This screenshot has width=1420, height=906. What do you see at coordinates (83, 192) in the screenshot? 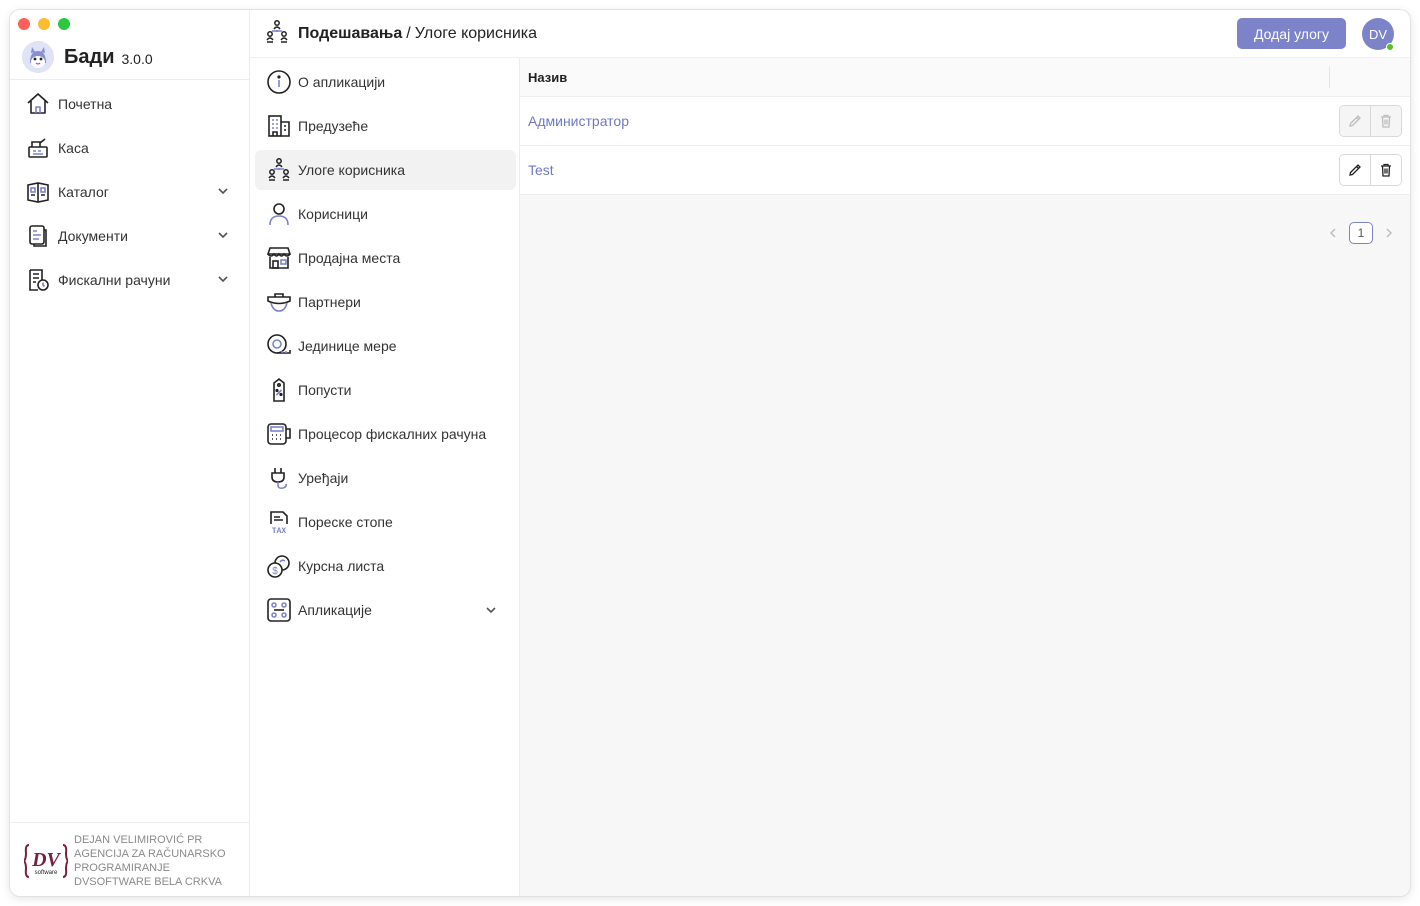
I see `sidebar-item-label: Каталог` at bounding box center [83, 192].